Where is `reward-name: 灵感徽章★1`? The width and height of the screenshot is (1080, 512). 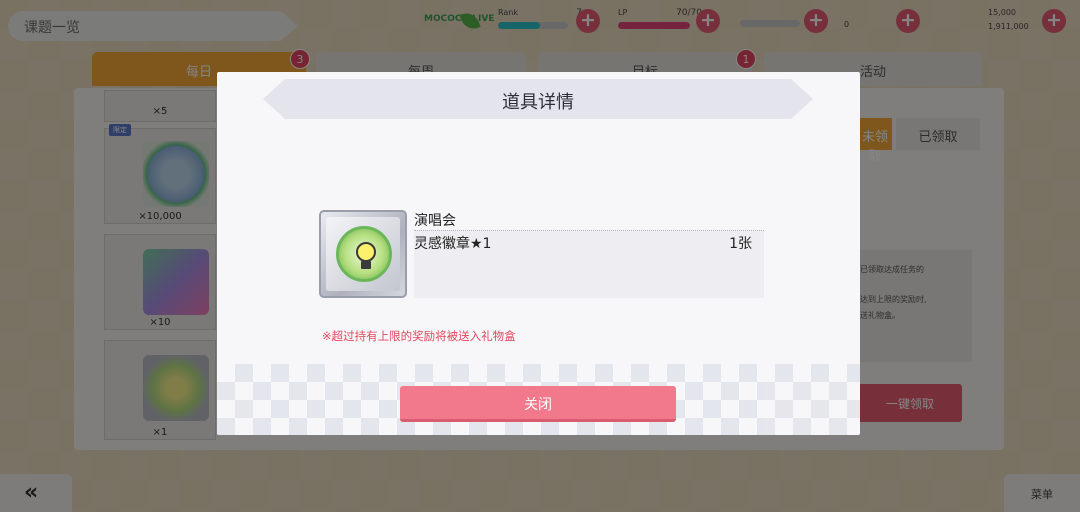 reward-name: 灵感徽章★1 is located at coordinates (453, 244).